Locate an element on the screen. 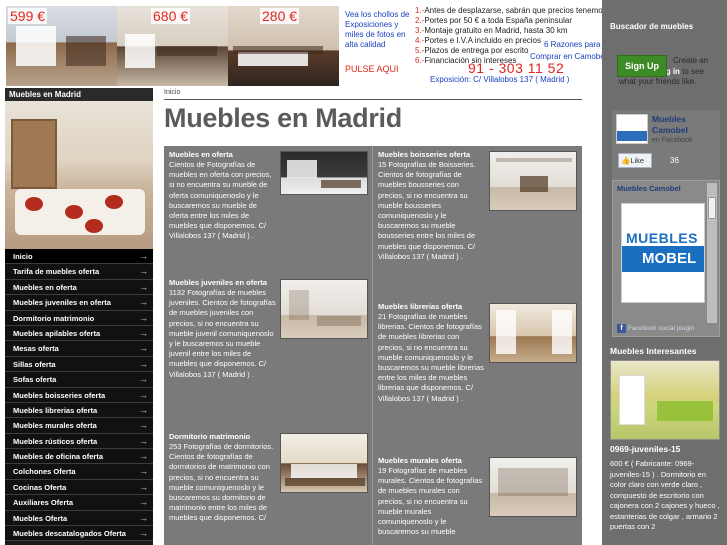 This screenshot has height=545, width=727. interesting-furniture-title: Muebles Interesantes is located at coordinates (653, 351).